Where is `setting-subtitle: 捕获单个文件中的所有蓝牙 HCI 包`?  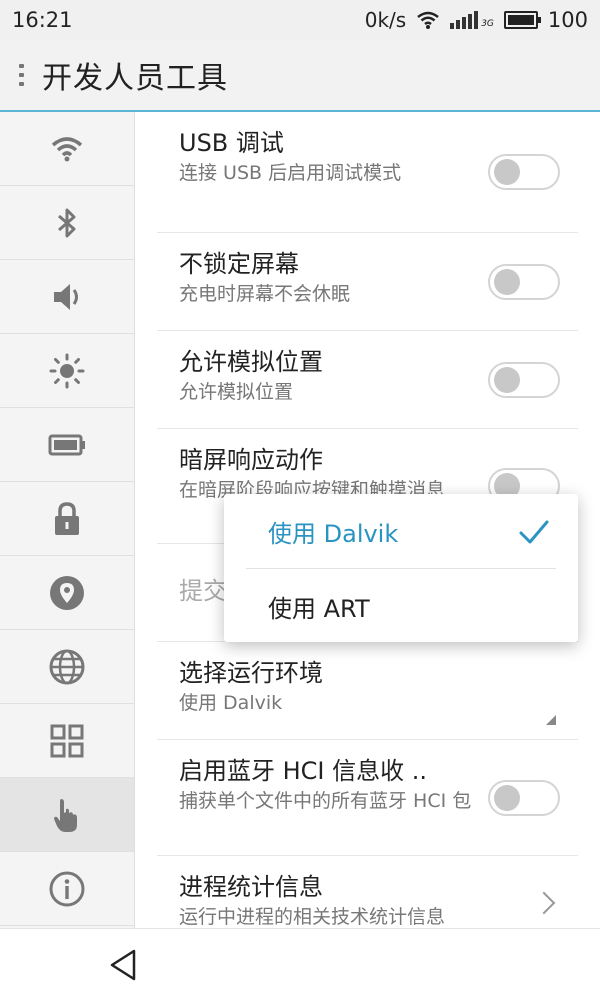 setting-subtitle: 捕获单个文件中的所有蓝牙 HCI 包 is located at coordinates (325, 801).